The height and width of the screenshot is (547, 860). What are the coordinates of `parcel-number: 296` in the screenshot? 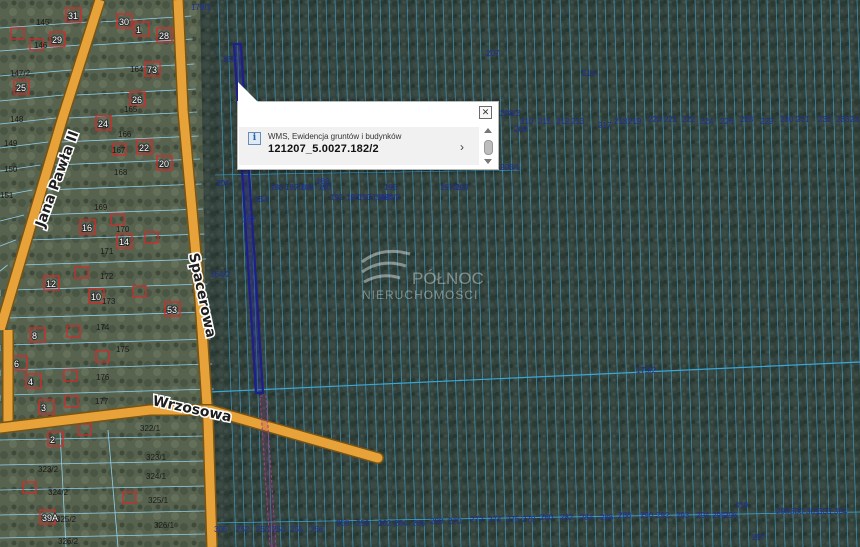 It's located at (731, 515).